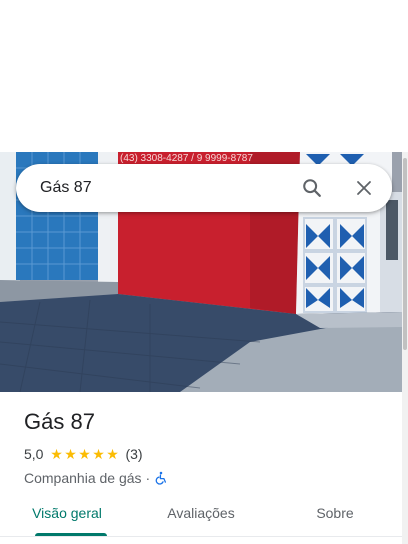 Image resolution: width=408 pixels, height=544 pixels. Describe the element at coordinates (67, 515) in the screenshot. I see `tab-overview: Visão geral` at that location.